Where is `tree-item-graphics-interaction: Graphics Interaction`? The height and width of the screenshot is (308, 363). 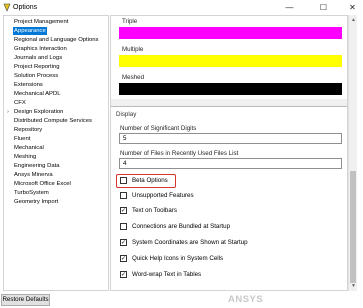
tree-item-graphics-interaction: Graphics Interaction is located at coordinates (40, 49).